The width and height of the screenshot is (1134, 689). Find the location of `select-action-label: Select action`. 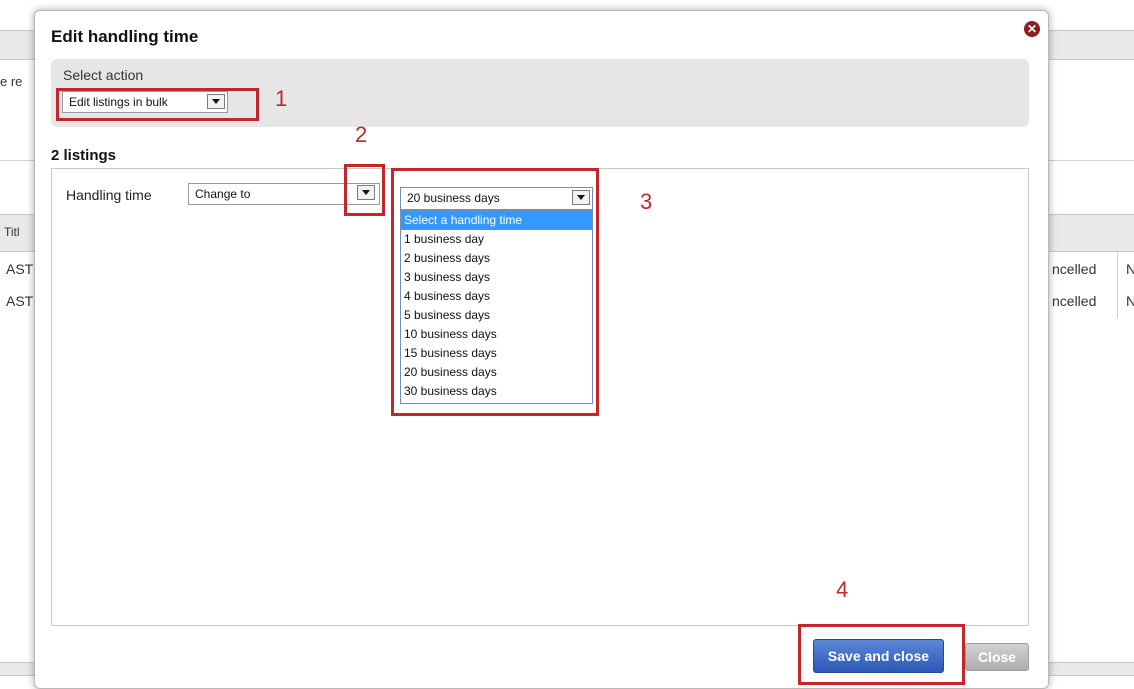

select-action-label: Select action is located at coordinates (103, 75).